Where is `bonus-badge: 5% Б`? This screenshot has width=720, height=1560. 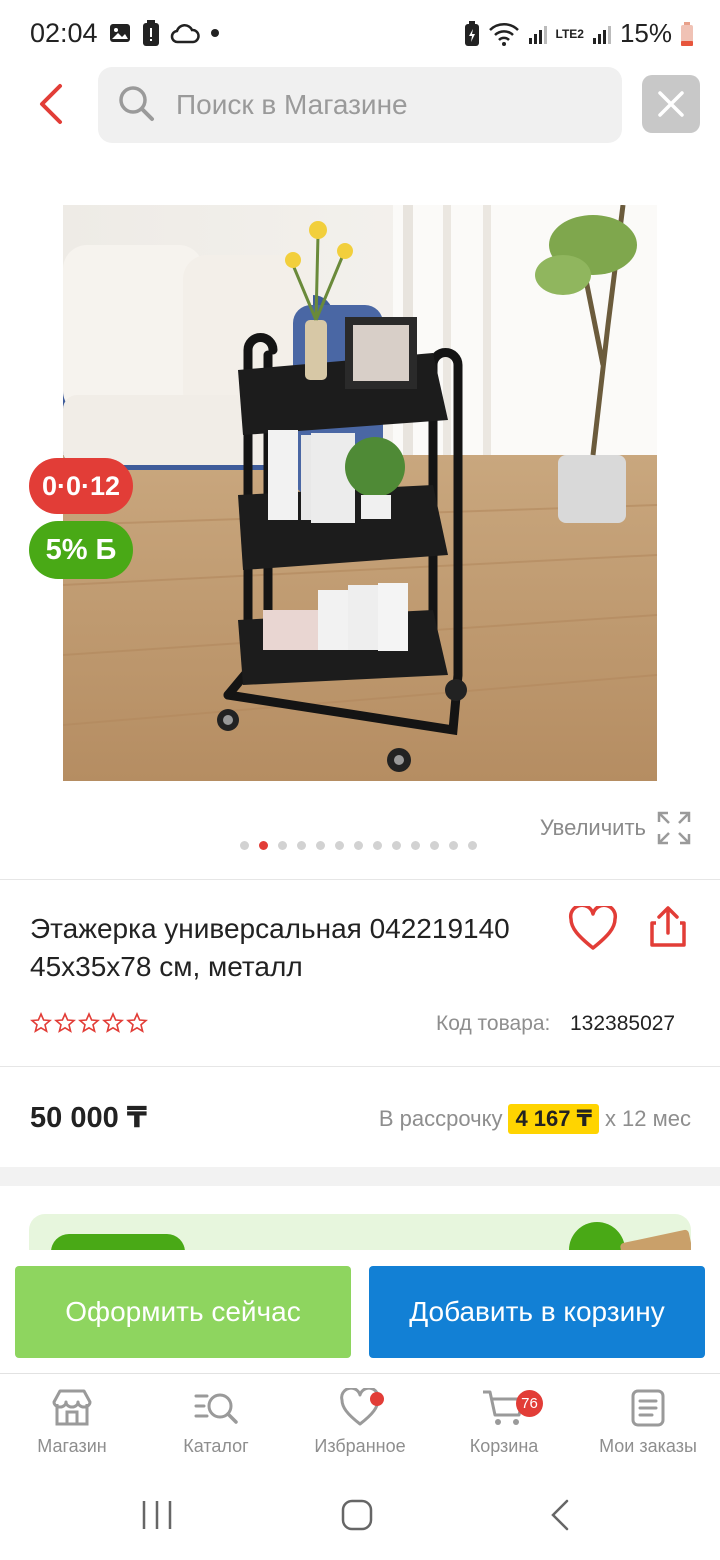
bonus-badge: 5% Б is located at coordinates (81, 550).